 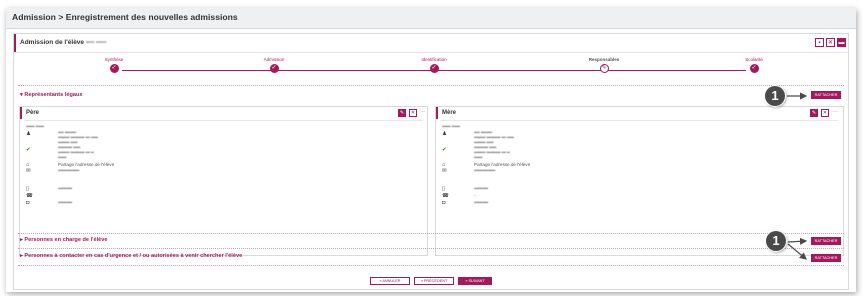 I want to click on callout-arrows, so click(x=797, y=176).